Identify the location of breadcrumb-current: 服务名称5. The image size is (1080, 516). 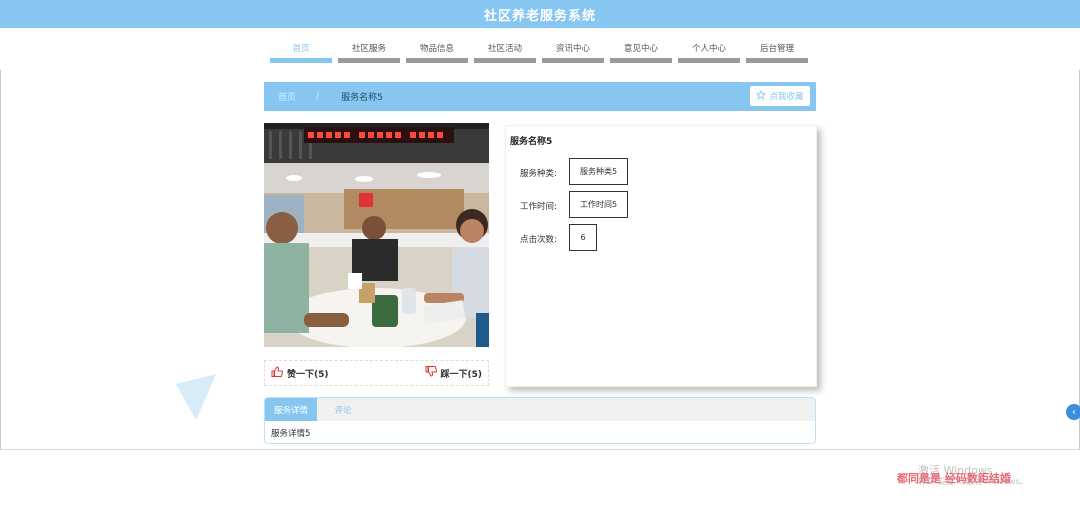
(362, 98).